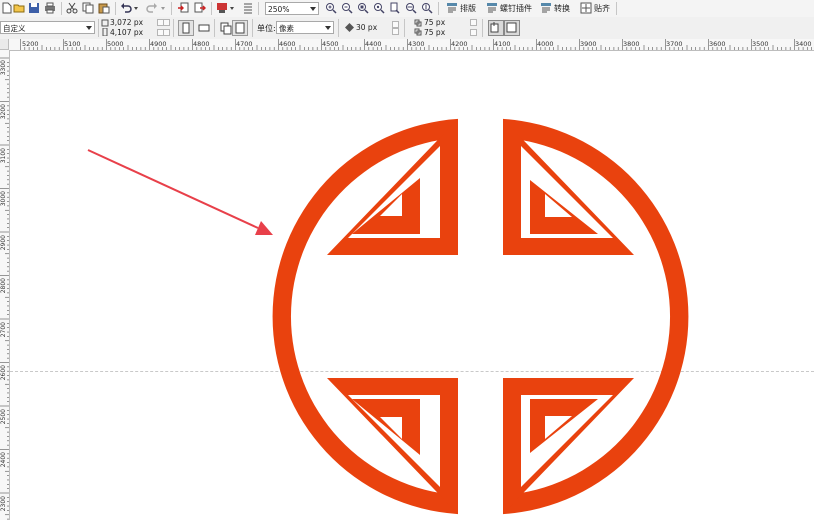 The image size is (814, 520). Describe the element at coordinates (126, 8) in the screenshot. I see `undo-icon` at that location.